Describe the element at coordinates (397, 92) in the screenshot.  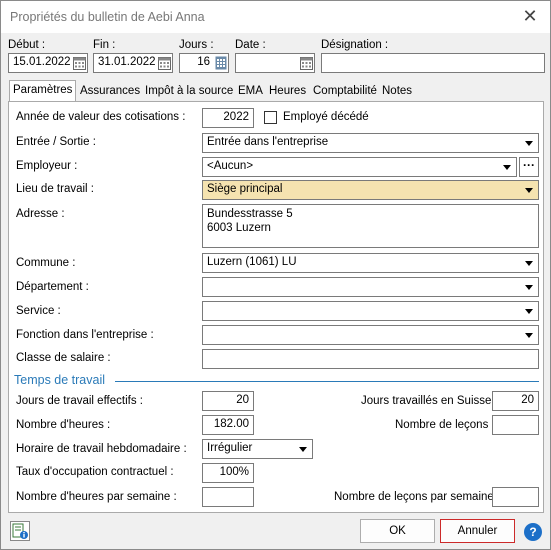
I see `tab-notes: Notes` at that location.